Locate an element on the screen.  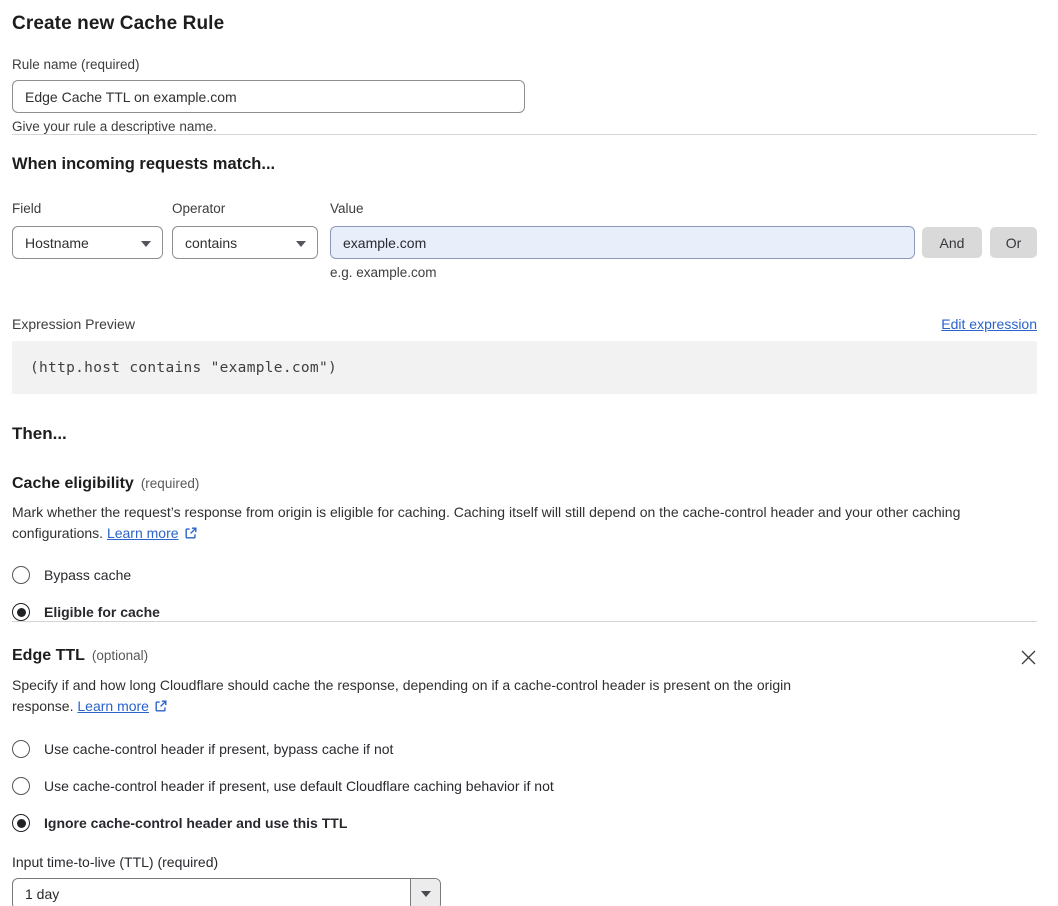
ttl-select-arrow-button is located at coordinates (425, 892).